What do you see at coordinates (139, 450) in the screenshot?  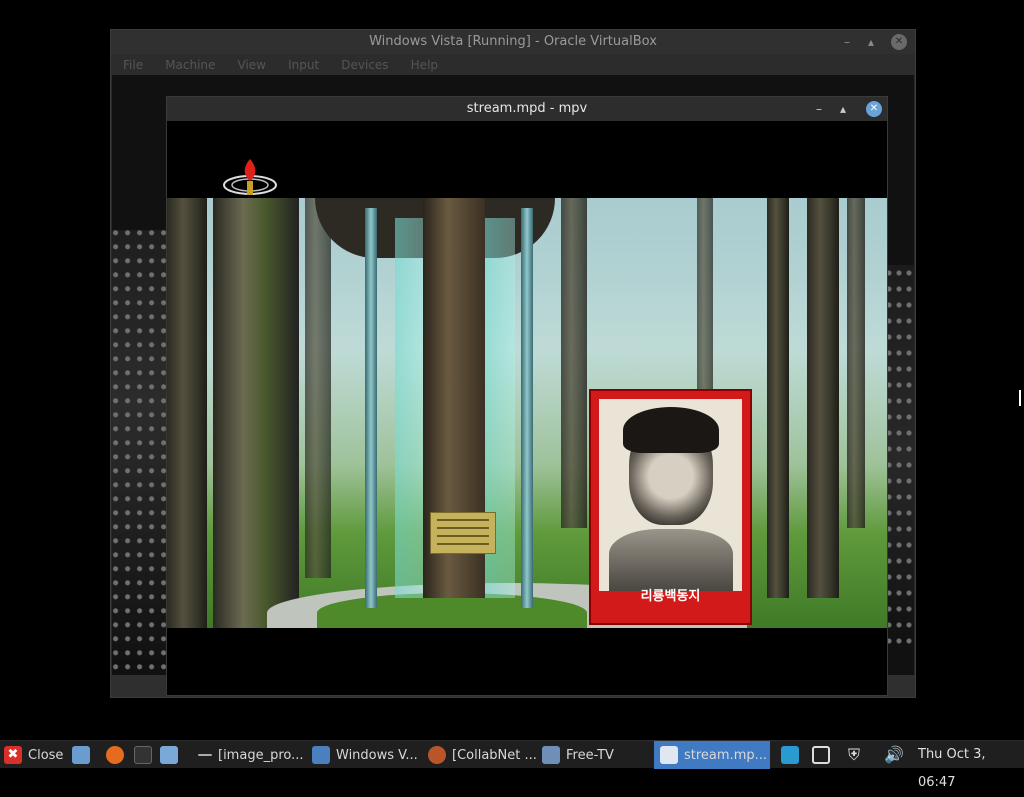 I see `guest-wallpaper-left` at bounding box center [139, 450].